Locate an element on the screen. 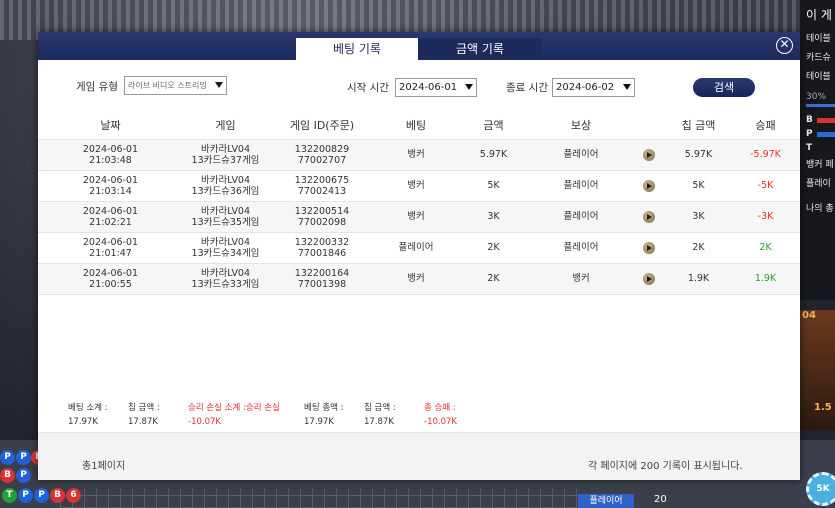 This screenshot has height=508, width=835. game-id-cell: 132200675 77002413 is located at coordinates (322, 186).